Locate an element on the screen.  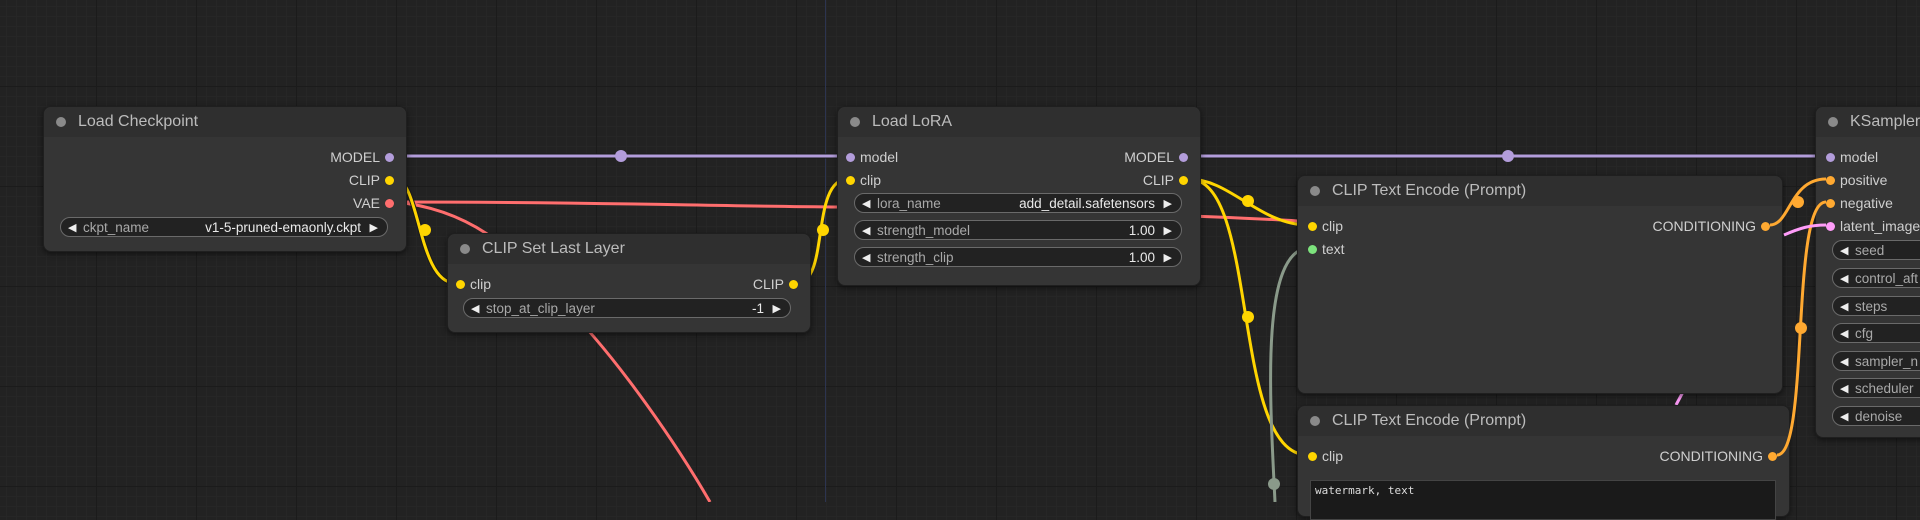
cfg-widget: ◀ cfg is located at coordinates (1876, 333).